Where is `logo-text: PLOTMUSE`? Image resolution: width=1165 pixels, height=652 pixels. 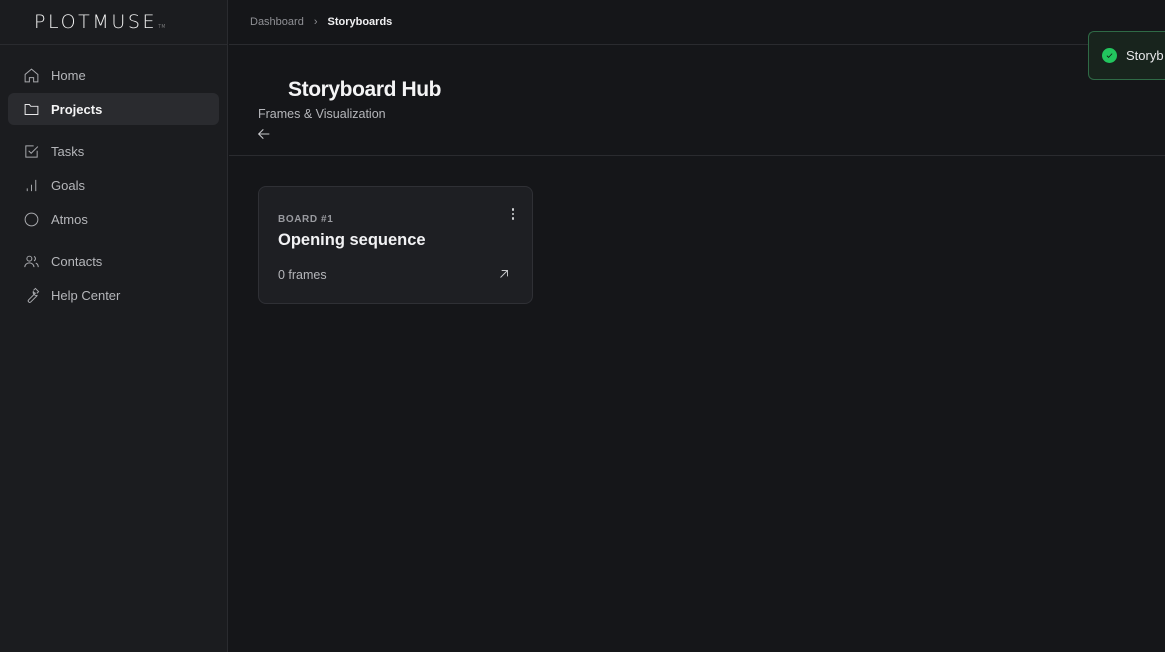 logo-text: PLOTMUSE is located at coordinates (96, 22).